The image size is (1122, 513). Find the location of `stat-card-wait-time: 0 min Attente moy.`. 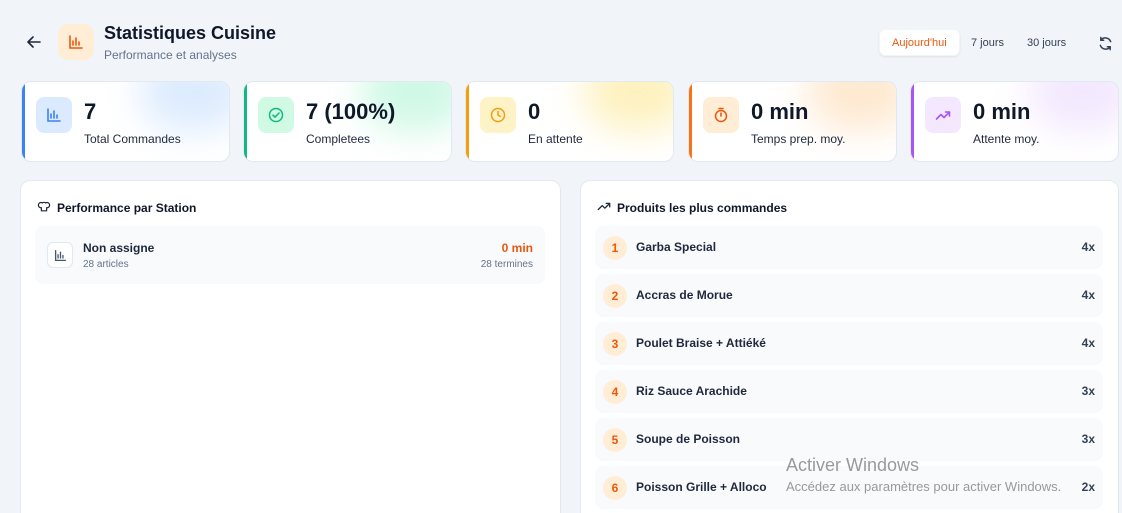

stat-card-wait-time: 0 min Attente moy. is located at coordinates (1014, 121).